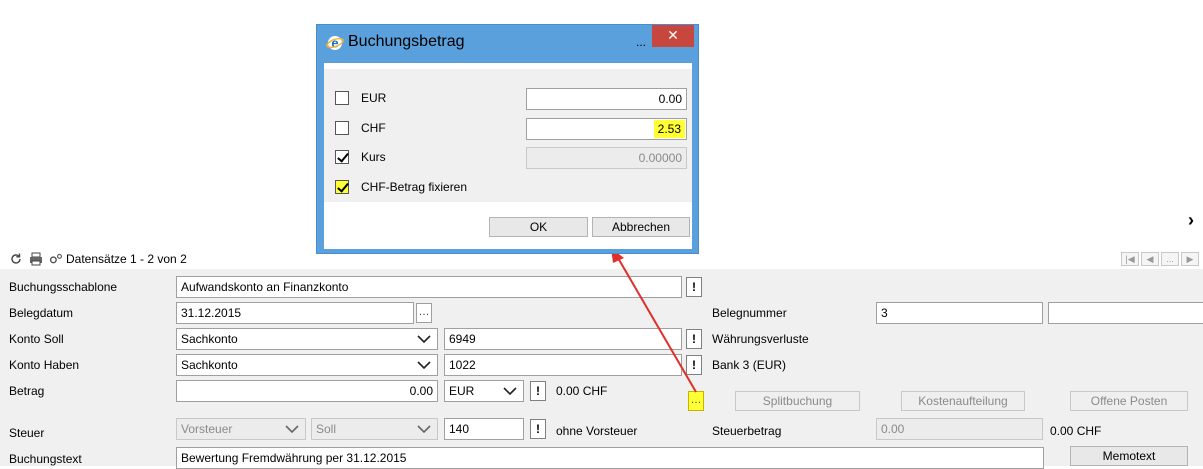 The width and height of the screenshot is (1203, 469). Describe the element at coordinates (597, 431) in the screenshot. I see `steuer-description: ohne Vorsteuer` at that location.